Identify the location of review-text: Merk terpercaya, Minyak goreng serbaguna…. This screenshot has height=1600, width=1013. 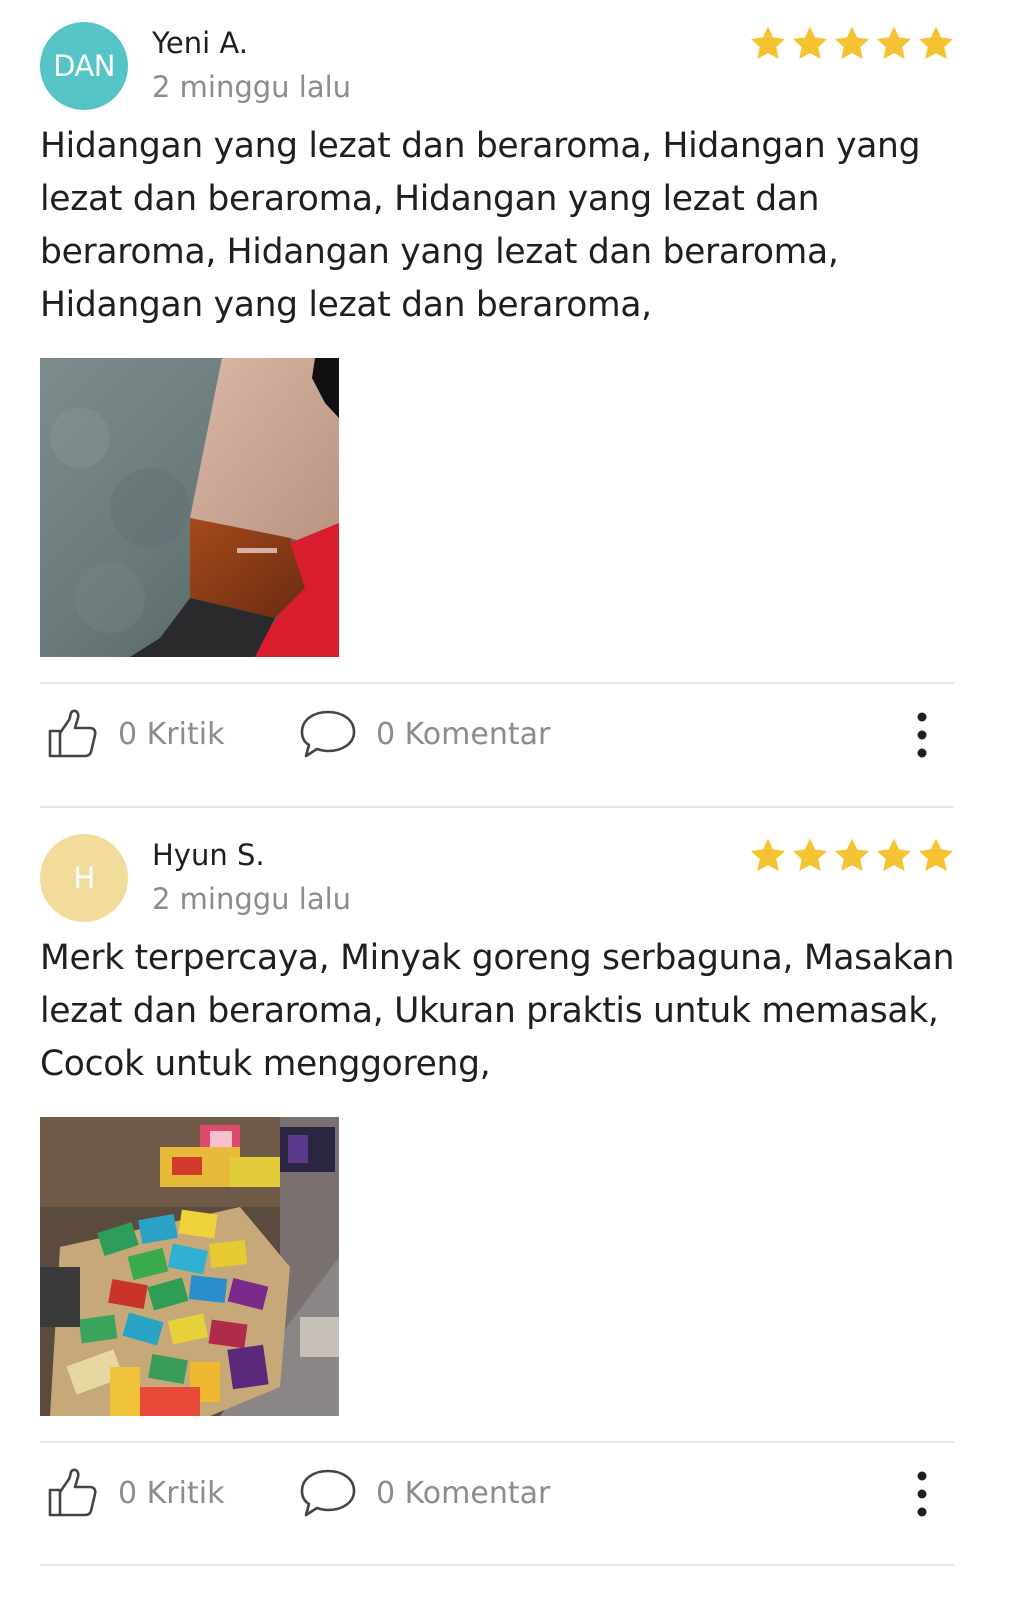
(497, 1011).